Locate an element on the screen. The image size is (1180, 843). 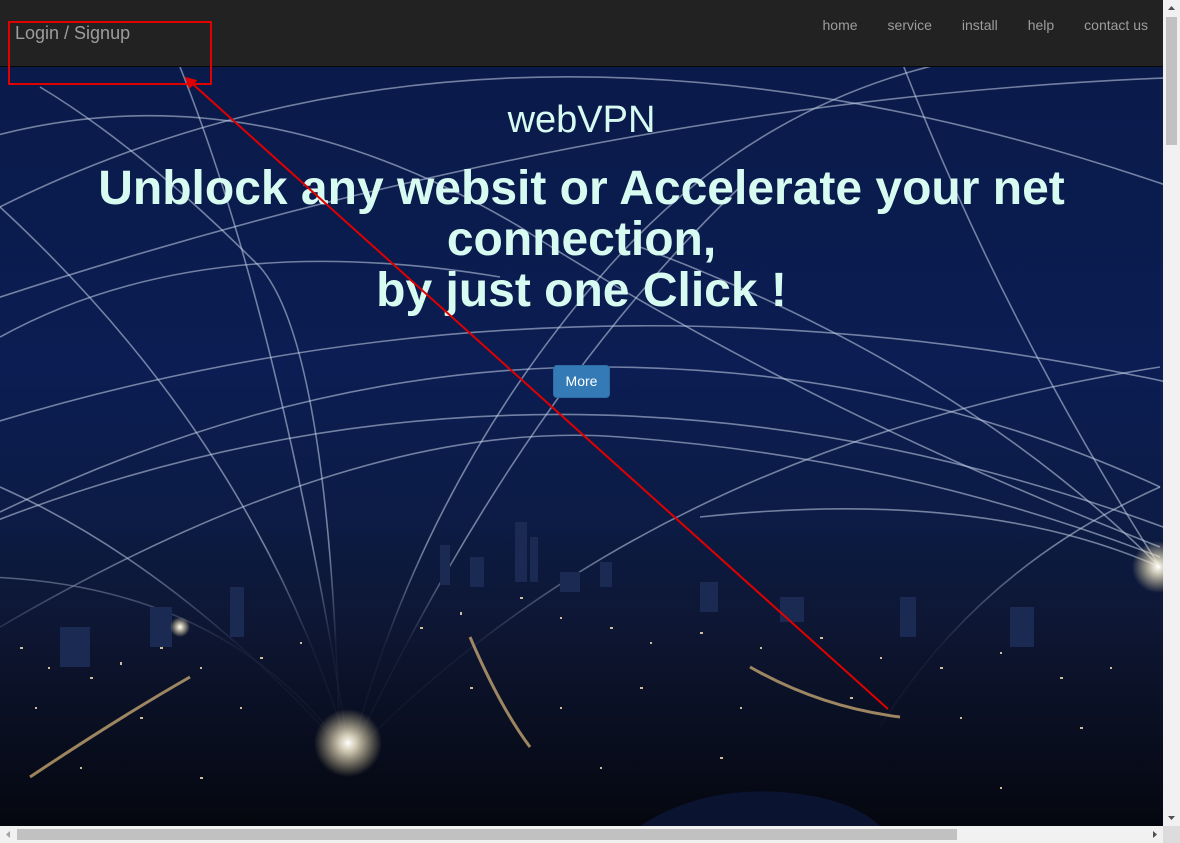
login-signup-link: Login / Signup is located at coordinates (72, 33).